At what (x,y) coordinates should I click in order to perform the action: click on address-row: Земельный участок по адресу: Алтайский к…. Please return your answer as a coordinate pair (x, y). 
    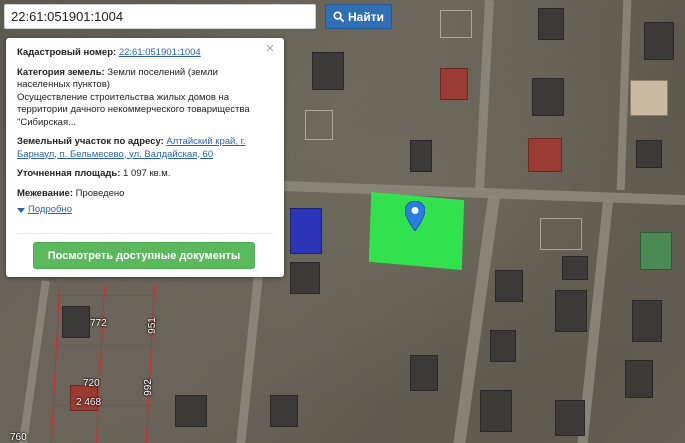
    Looking at the image, I should click on (145, 148).